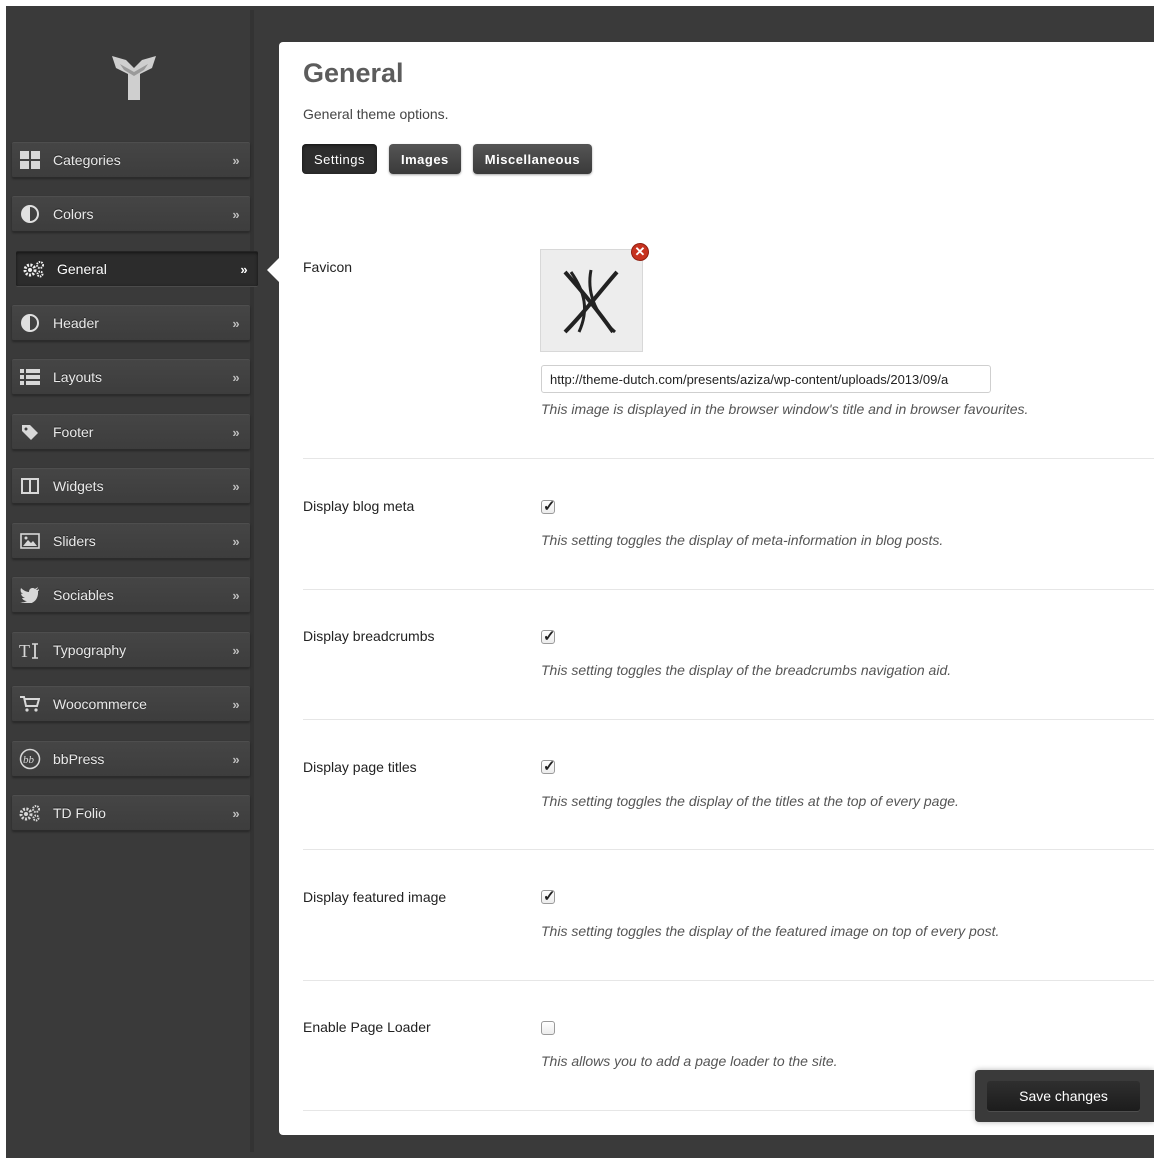 The image size is (1154, 1160). Describe the element at coordinates (131, 813) in the screenshot. I see `sidebar-item-td-folio: TD Folio »` at that location.